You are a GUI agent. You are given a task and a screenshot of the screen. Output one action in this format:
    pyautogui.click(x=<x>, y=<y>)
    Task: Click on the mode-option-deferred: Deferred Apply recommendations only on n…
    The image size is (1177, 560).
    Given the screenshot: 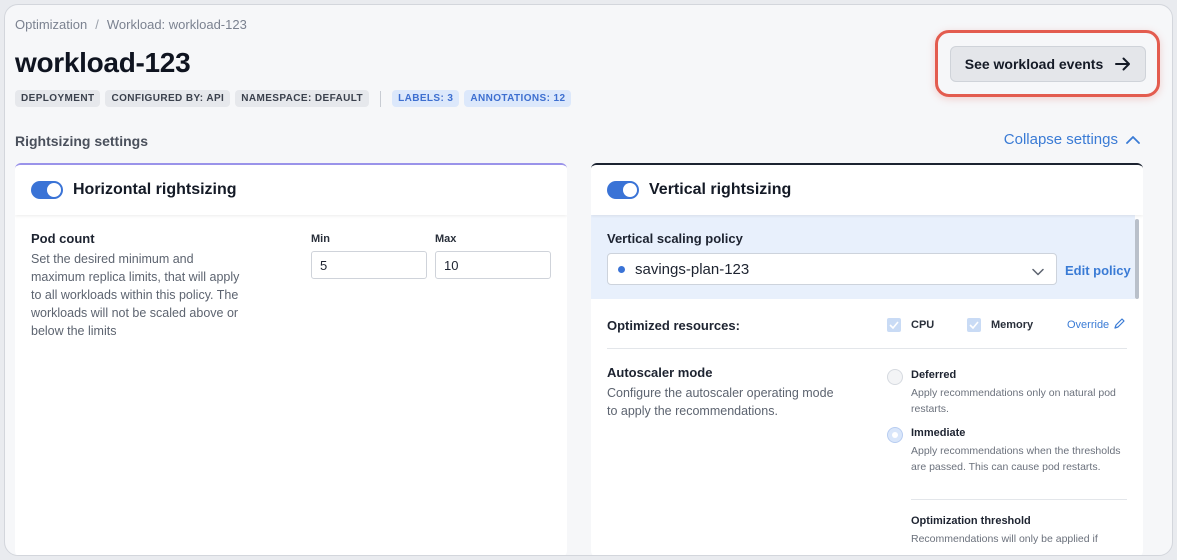 What is the action you would take?
    pyautogui.click(x=1005, y=393)
    